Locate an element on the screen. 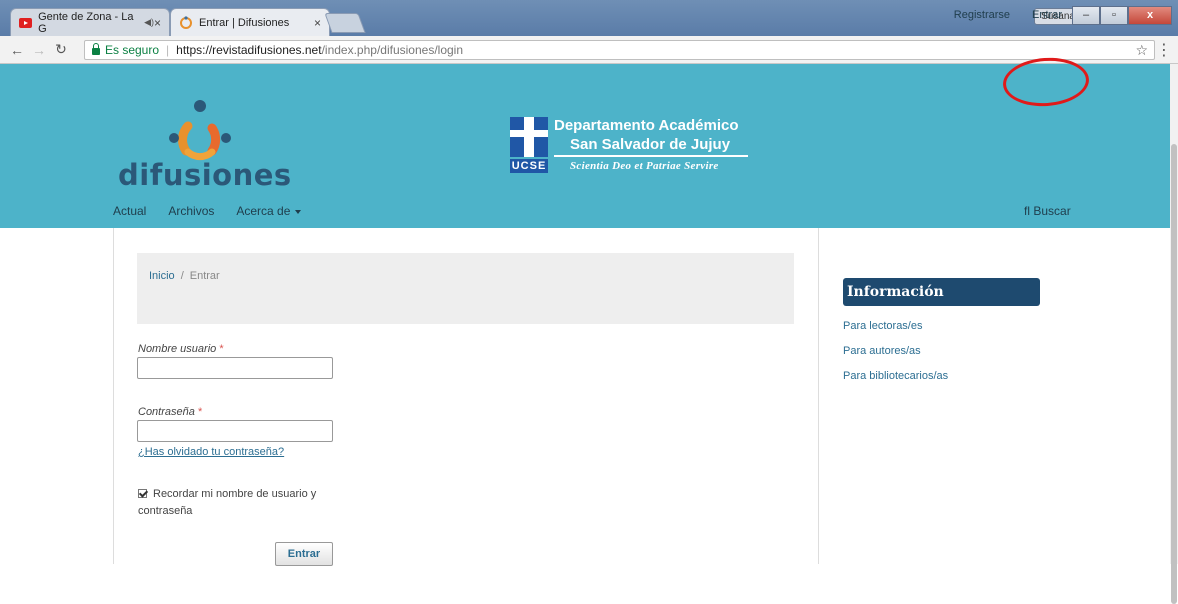 This screenshot has width=1178, height=604. window-controls: – ▫ x is located at coordinates (1122, 15).